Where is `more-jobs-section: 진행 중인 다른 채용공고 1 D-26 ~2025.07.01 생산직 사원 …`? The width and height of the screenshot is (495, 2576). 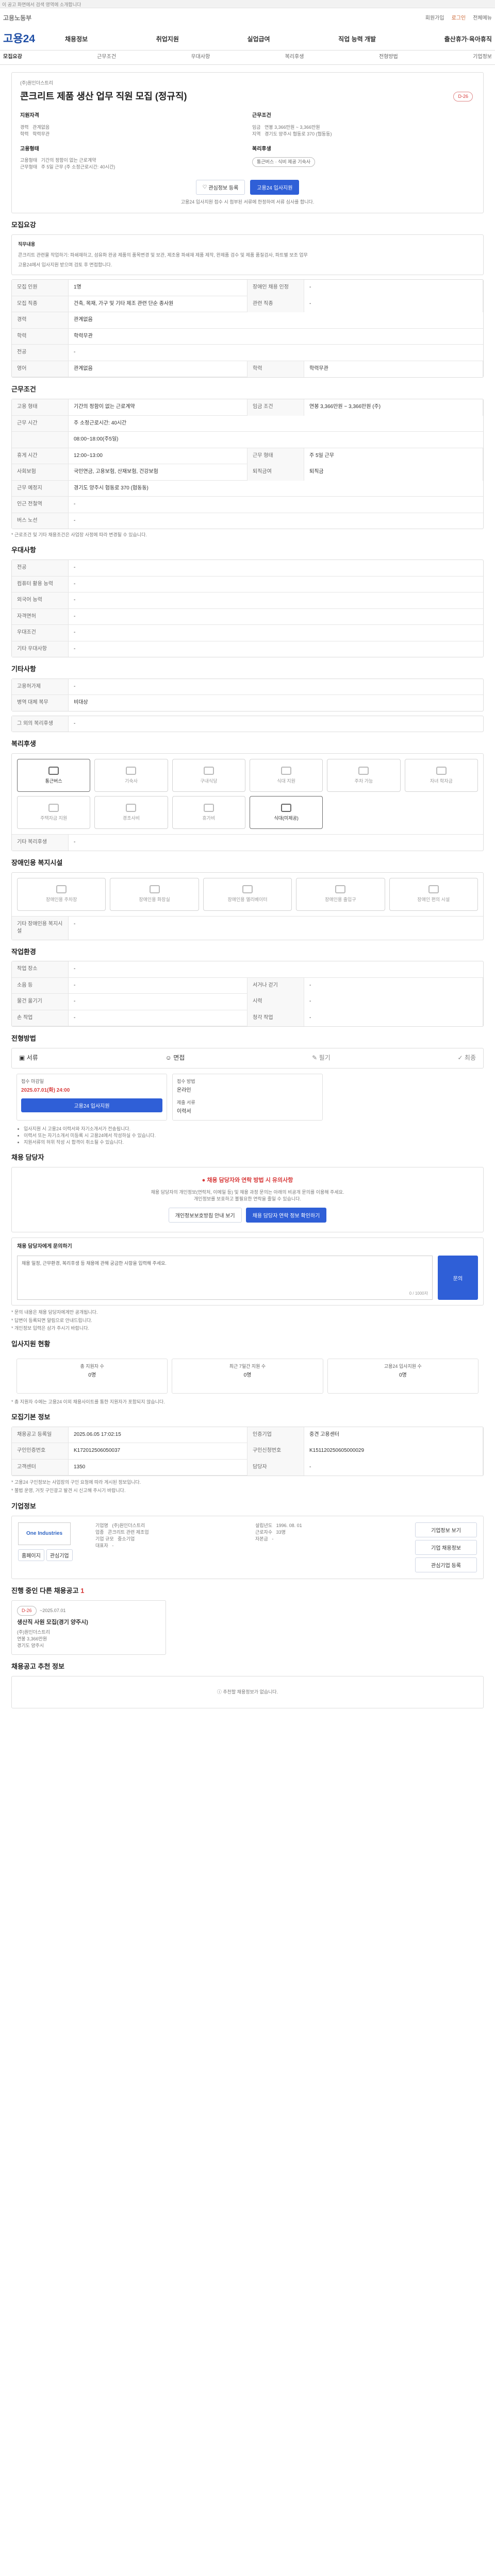
more-jobs-section: 진행 중인 다른 채용공고 1 D-26 ~2025.07.01 생산직 사원 … is located at coordinates (247, 1621).